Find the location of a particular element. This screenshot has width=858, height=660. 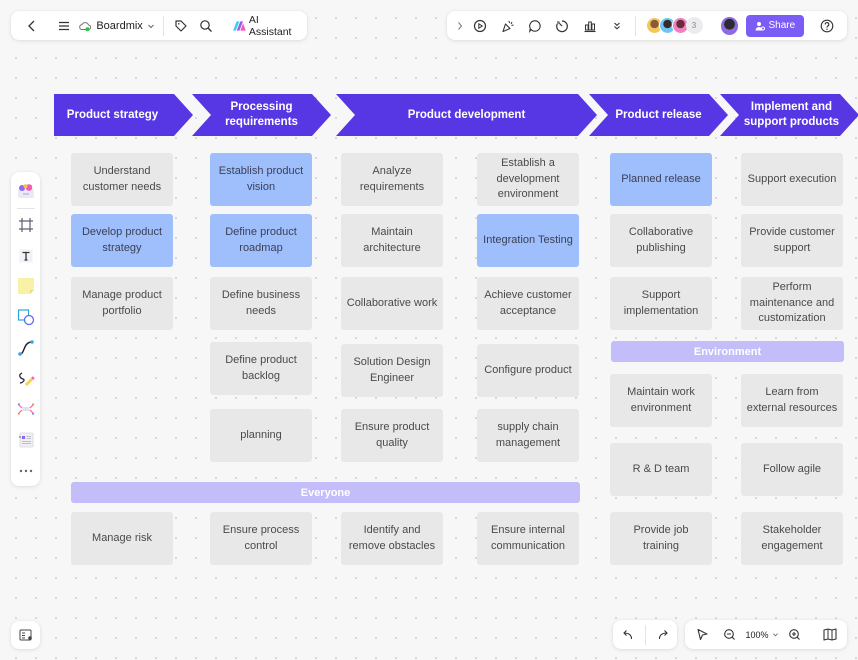

task-card: Develop product strategy is located at coordinates (122, 240).